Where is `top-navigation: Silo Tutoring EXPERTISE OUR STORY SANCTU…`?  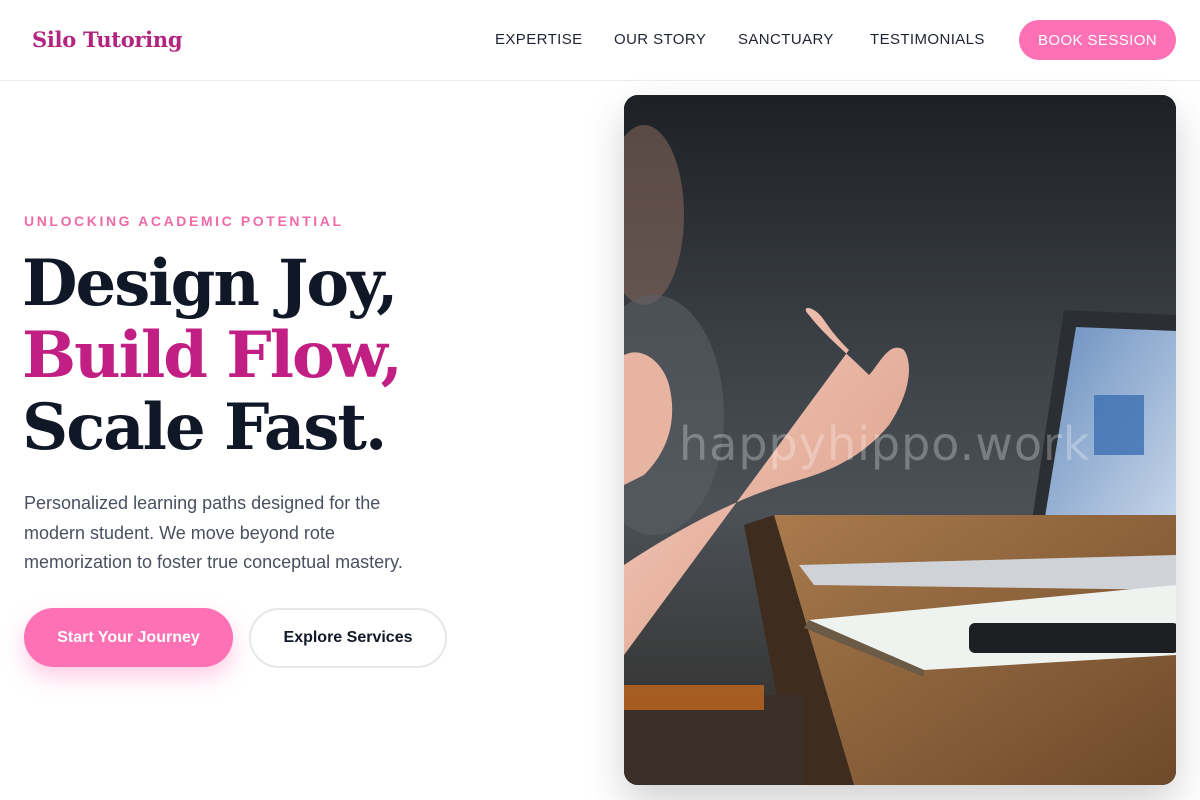
top-navigation: Silo Tutoring EXPERTISE OUR STORY SANCTU… is located at coordinates (600, 40).